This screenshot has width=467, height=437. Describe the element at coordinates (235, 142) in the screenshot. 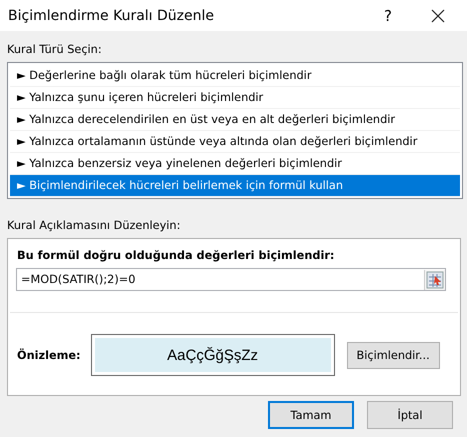

I see `rule-type-item: ► Yalnızca ortalamanın üstünde veya altında olan değerleri biçimlendir` at that location.